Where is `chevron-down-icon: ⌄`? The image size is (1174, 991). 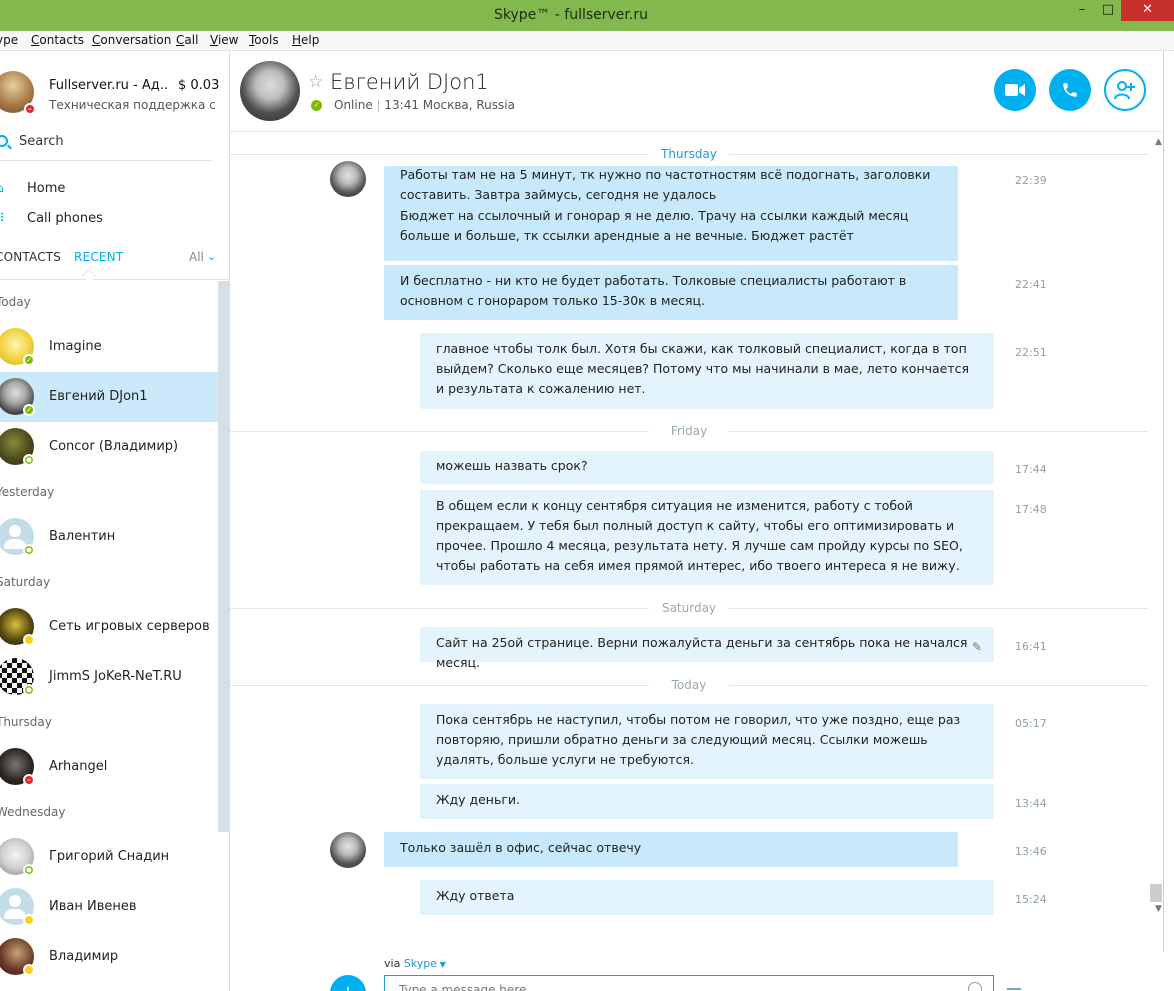
chevron-down-icon: ⌄ is located at coordinates (211, 256).